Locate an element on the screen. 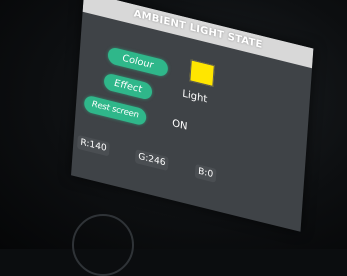 This screenshot has width=347, height=276. home-button-ring is located at coordinates (103, 245).